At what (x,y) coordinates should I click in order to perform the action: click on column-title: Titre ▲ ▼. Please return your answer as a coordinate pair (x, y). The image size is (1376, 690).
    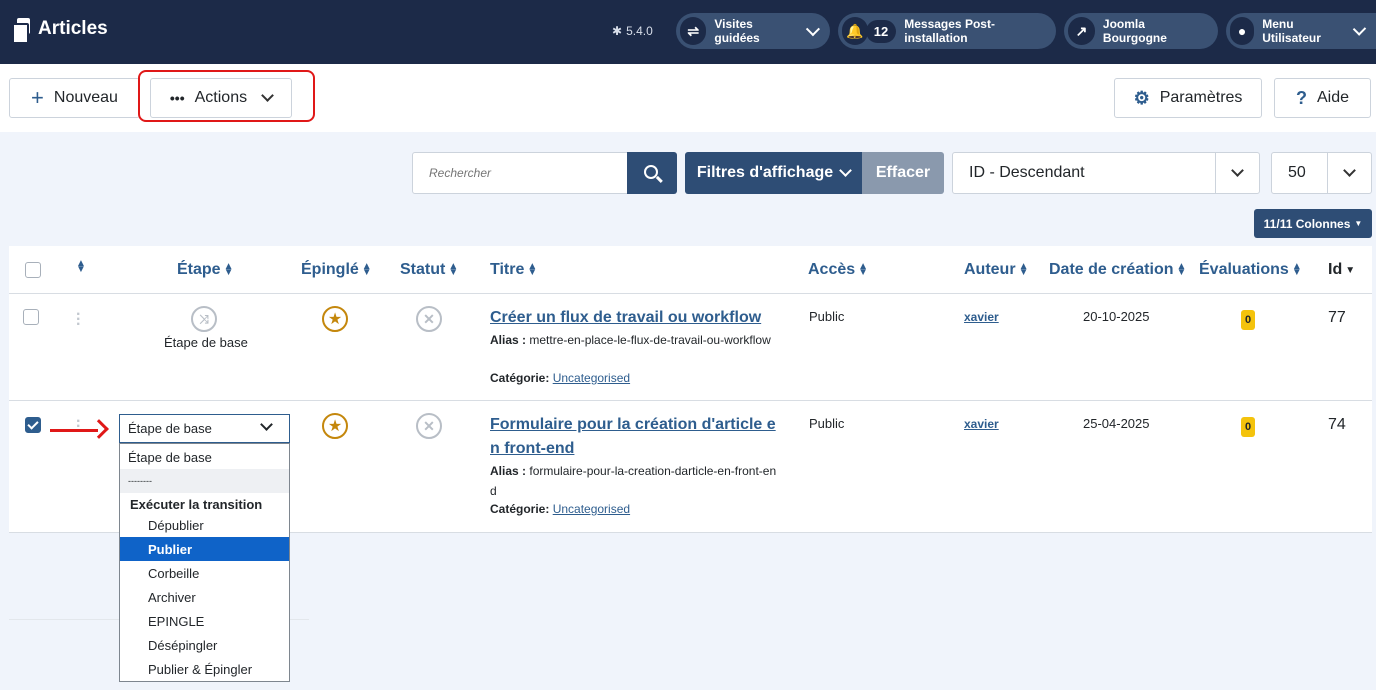
    Looking at the image, I should click on (513, 270).